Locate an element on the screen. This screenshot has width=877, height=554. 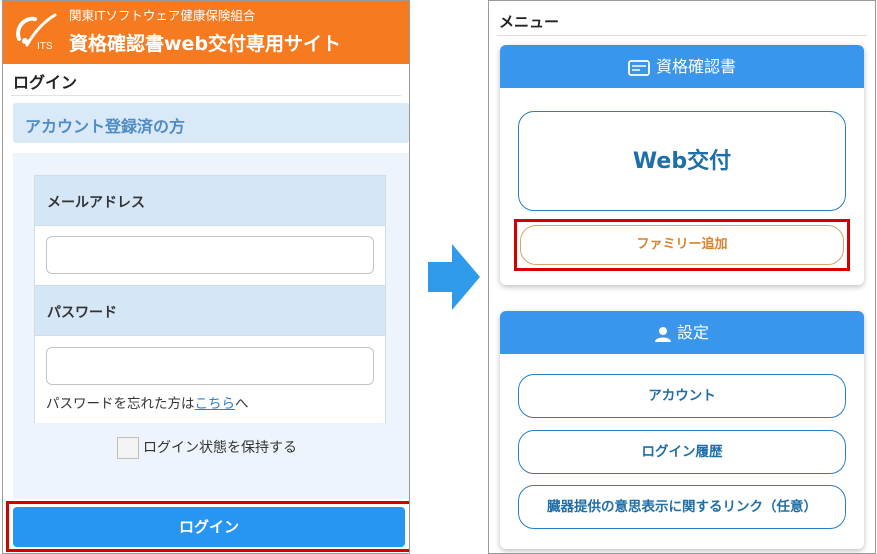
login-button: ログイン is located at coordinates (209, 527).